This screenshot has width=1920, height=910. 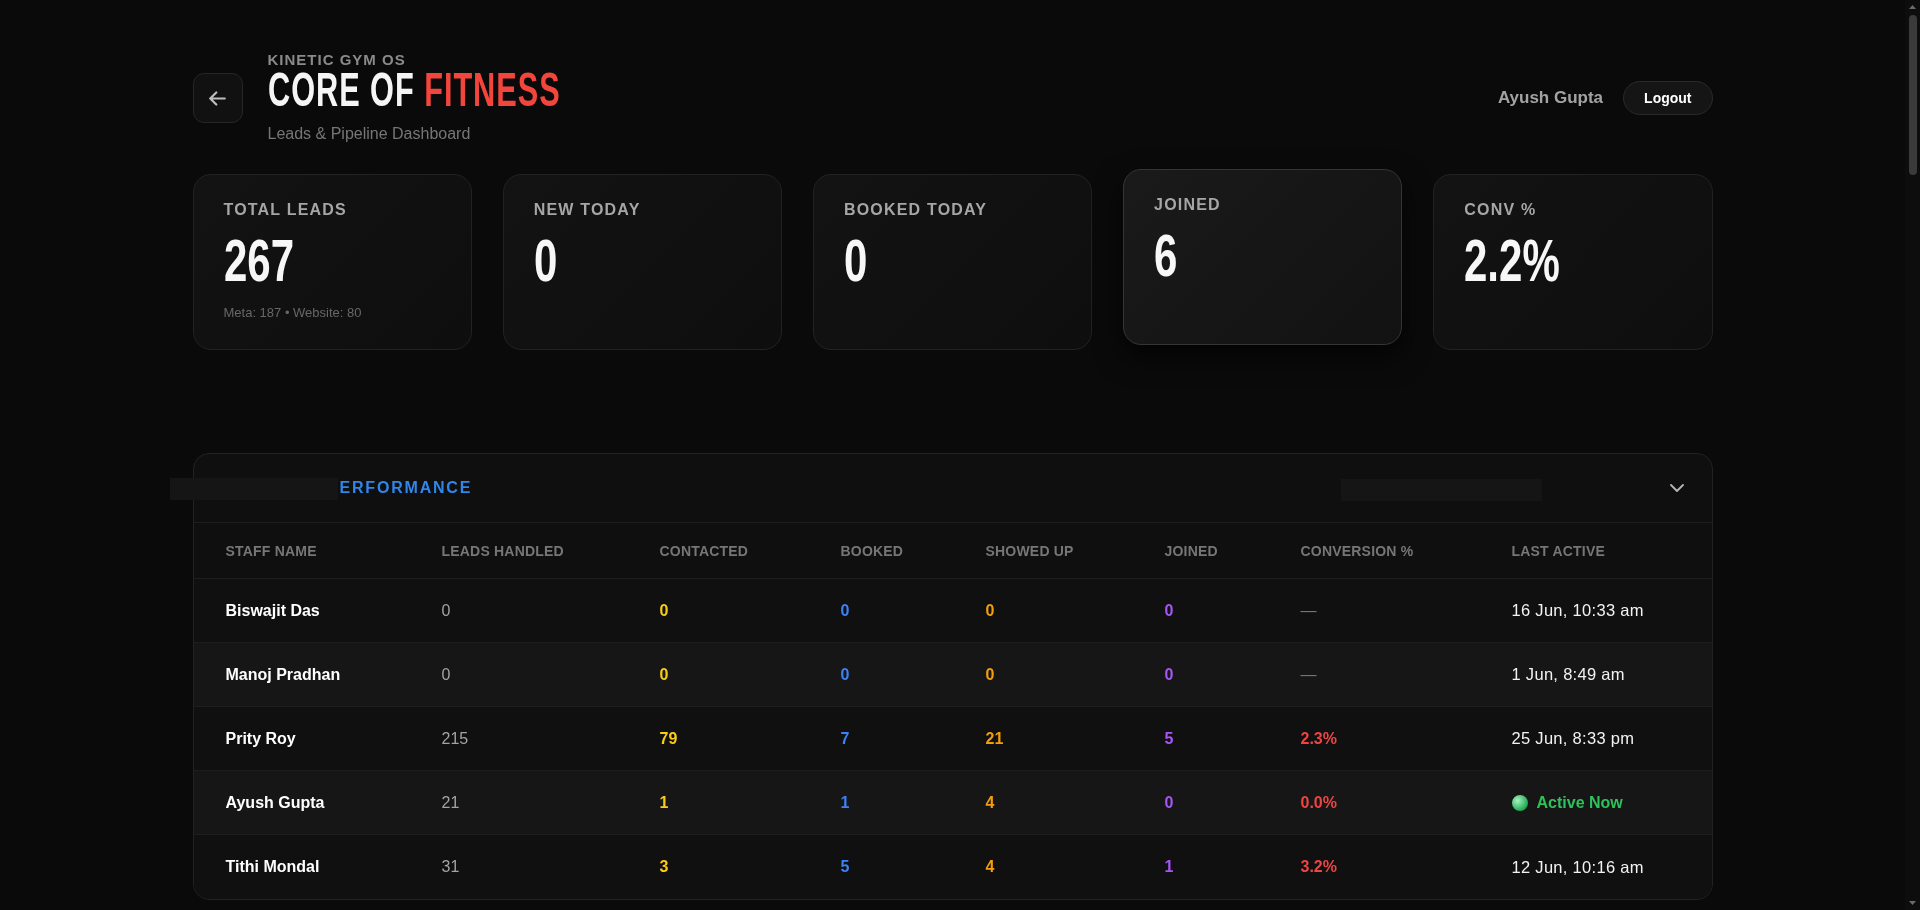 I want to click on stat-note: Meta: 187 • Website: 80, so click(x=292, y=313).